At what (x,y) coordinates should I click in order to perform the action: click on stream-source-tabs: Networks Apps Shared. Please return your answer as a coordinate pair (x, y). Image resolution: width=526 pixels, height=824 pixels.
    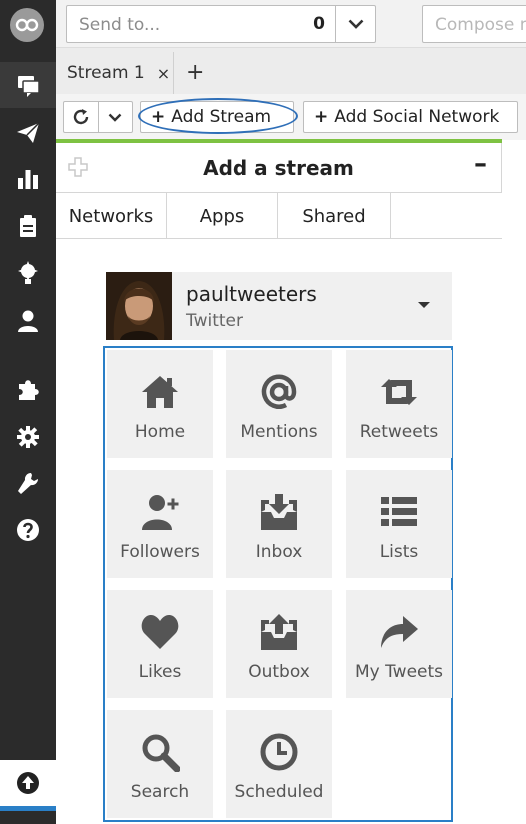
    Looking at the image, I should click on (279, 216).